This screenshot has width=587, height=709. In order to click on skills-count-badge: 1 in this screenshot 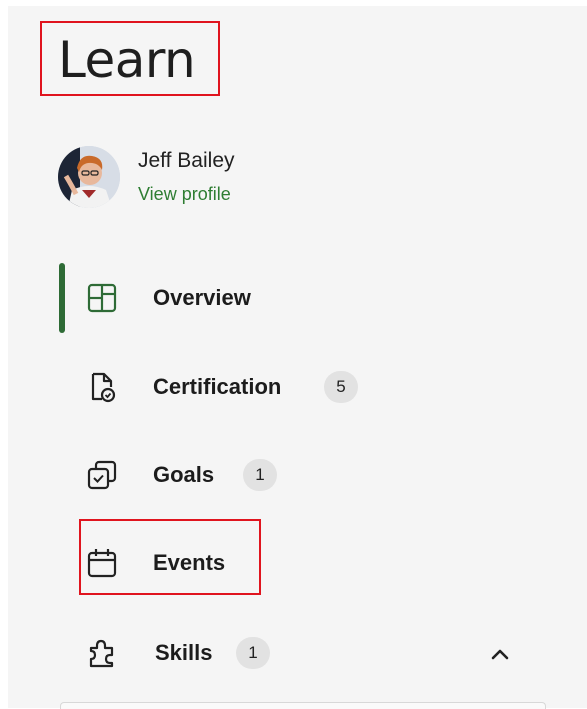, I will do `click(253, 653)`.